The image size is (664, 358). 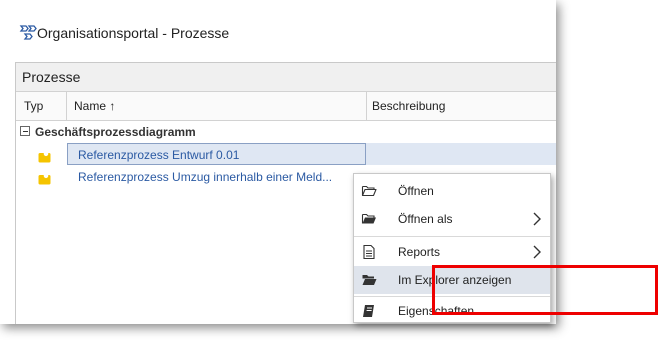 I want to click on group-row: Geschäftsprozessdiagramm, so click(x=286, y=132).